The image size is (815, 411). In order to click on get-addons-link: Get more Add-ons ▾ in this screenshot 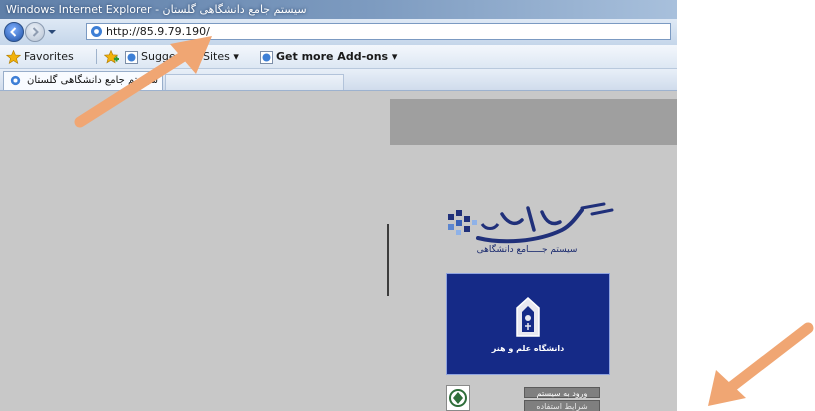, I will do `click(328, 56)`.